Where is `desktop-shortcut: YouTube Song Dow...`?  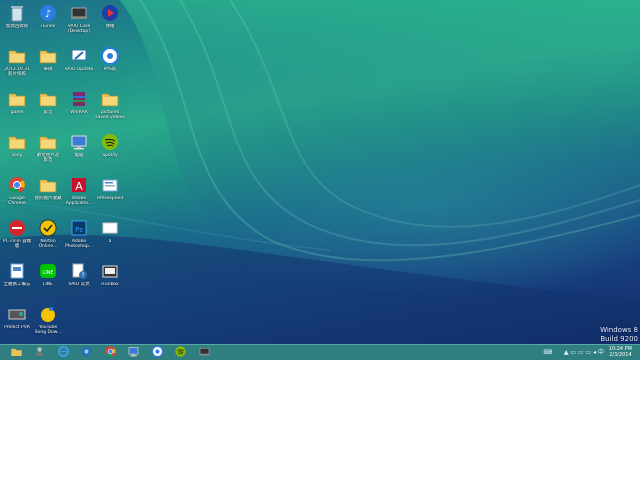
desktop-shortcut: YouTube Song Dow... is located at coordinates (48, 324).